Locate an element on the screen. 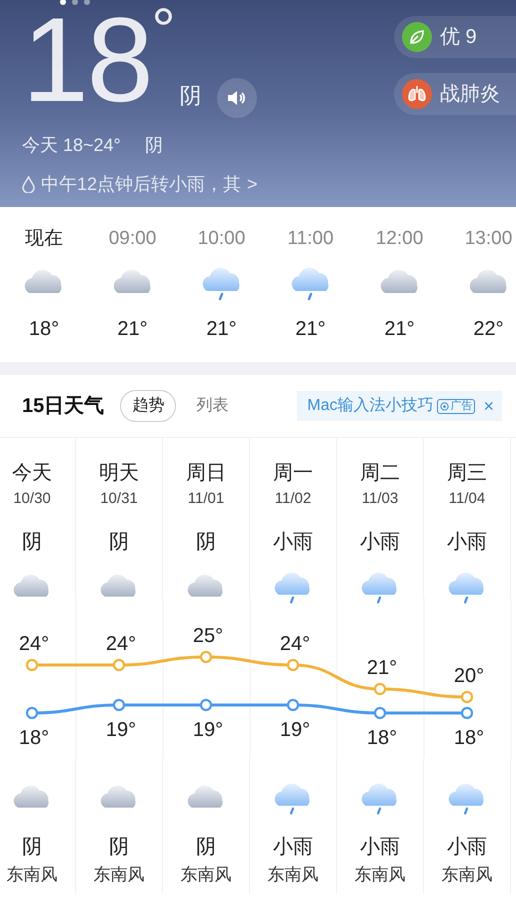  hour-label: 现在 is located at coordinates (44, 239).